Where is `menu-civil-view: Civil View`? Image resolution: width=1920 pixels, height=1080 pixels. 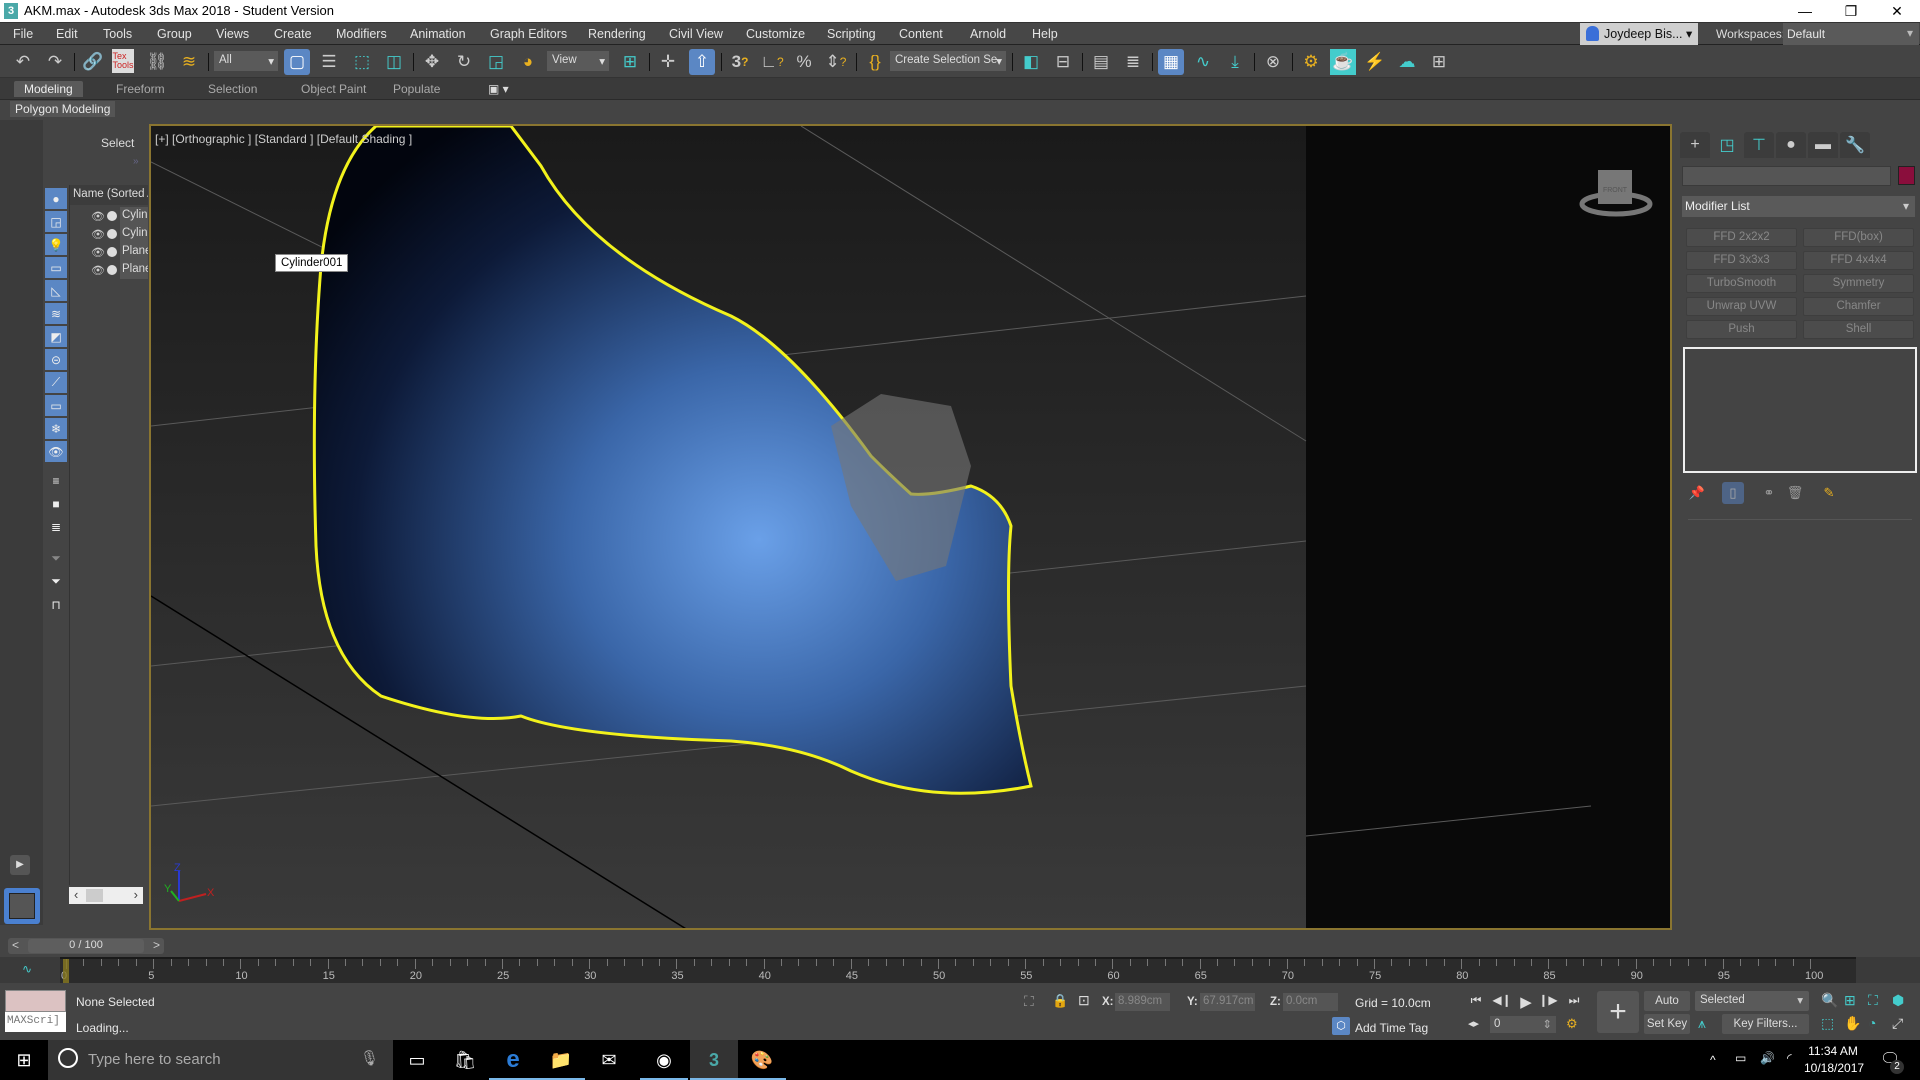
menu-civil-view: Civil View is located at coordinates (696, 34).